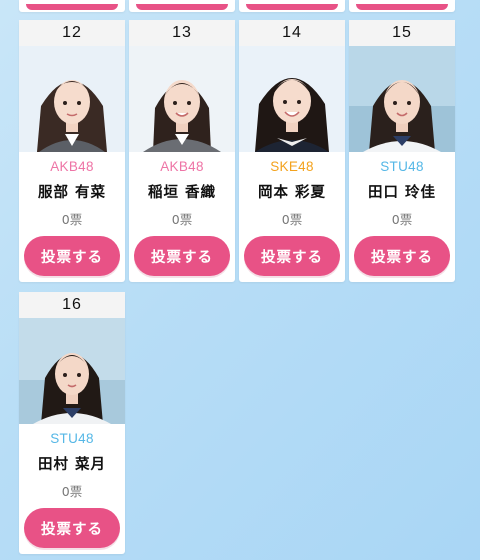 The image size is (480, 560). What do you see at coordinates (72, 193) in the screenshot?
I see `member-name: 服部 有菜` at bounding box center [72, 193].